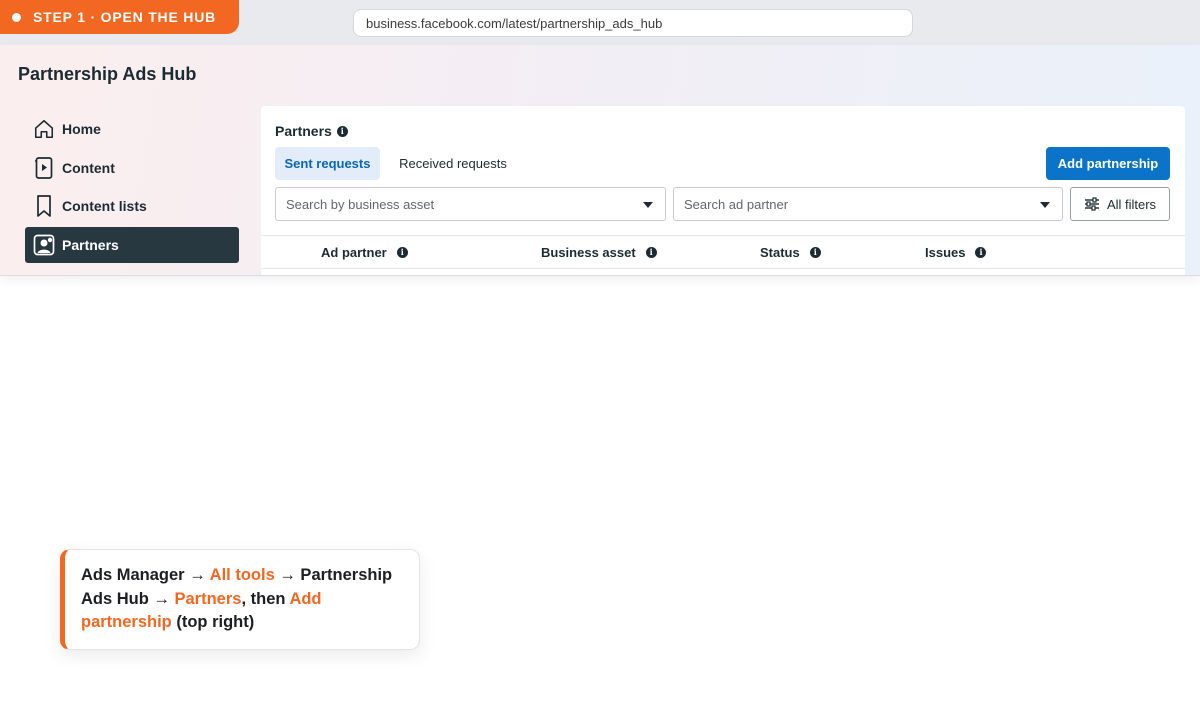 The height and width of the screenshot is (720, 1200). I want to click on business-asset-placeholder: Search by business asset, so click(360, 204).